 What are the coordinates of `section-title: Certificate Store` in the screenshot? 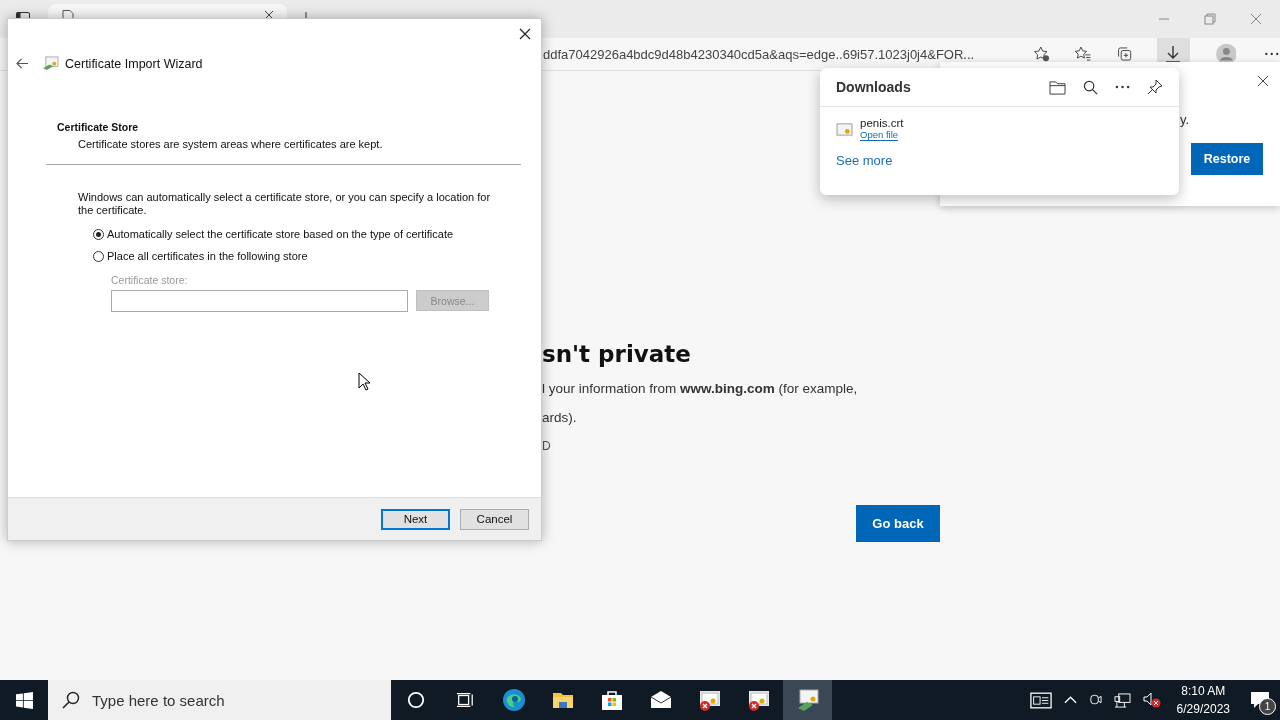 It's located at (98, 127).